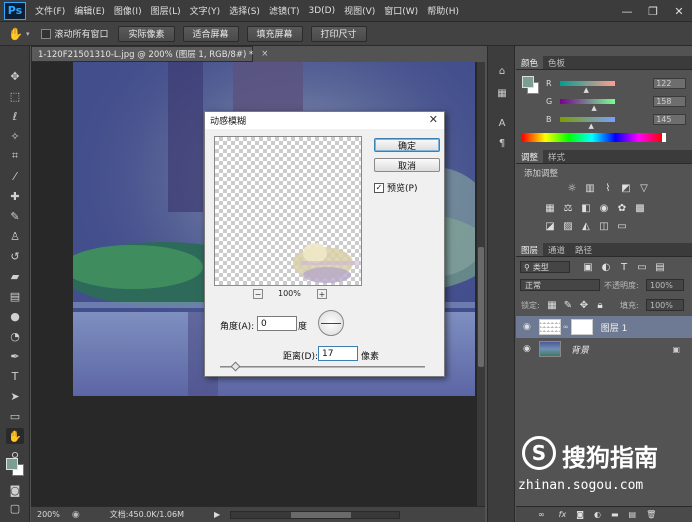 This screenshot has height=522, width=692. I want to click on clone-stamp-tool-icon: ♙, so click(15, 236).